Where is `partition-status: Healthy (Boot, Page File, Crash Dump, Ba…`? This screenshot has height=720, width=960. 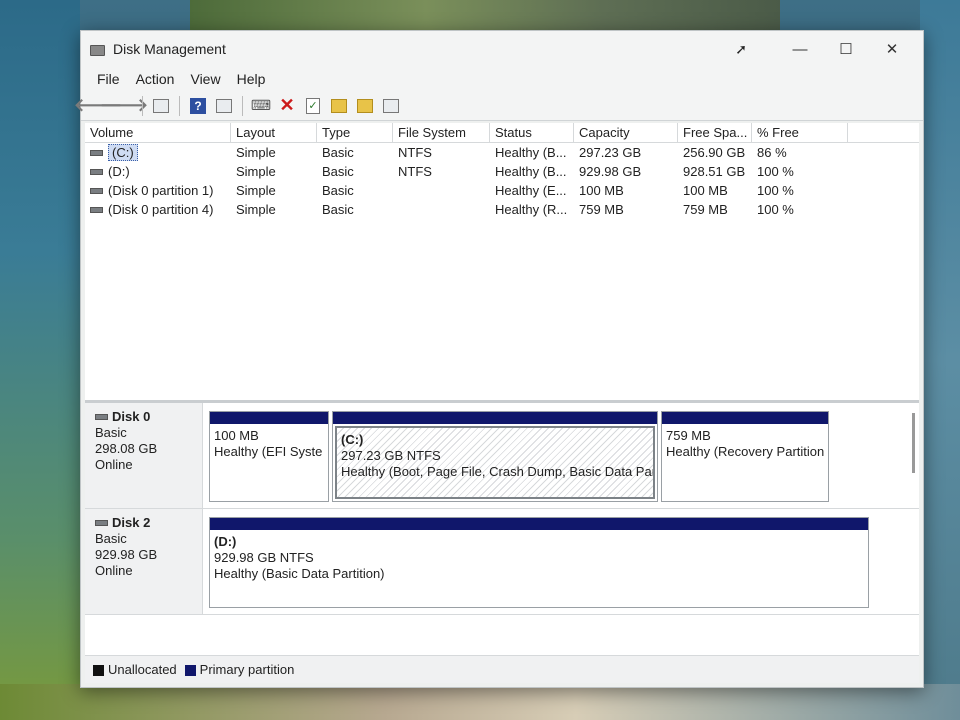 partition-status: Healthy (Boot, Page File, Crash Dump, Ba… is located at coordinates (498, 471).